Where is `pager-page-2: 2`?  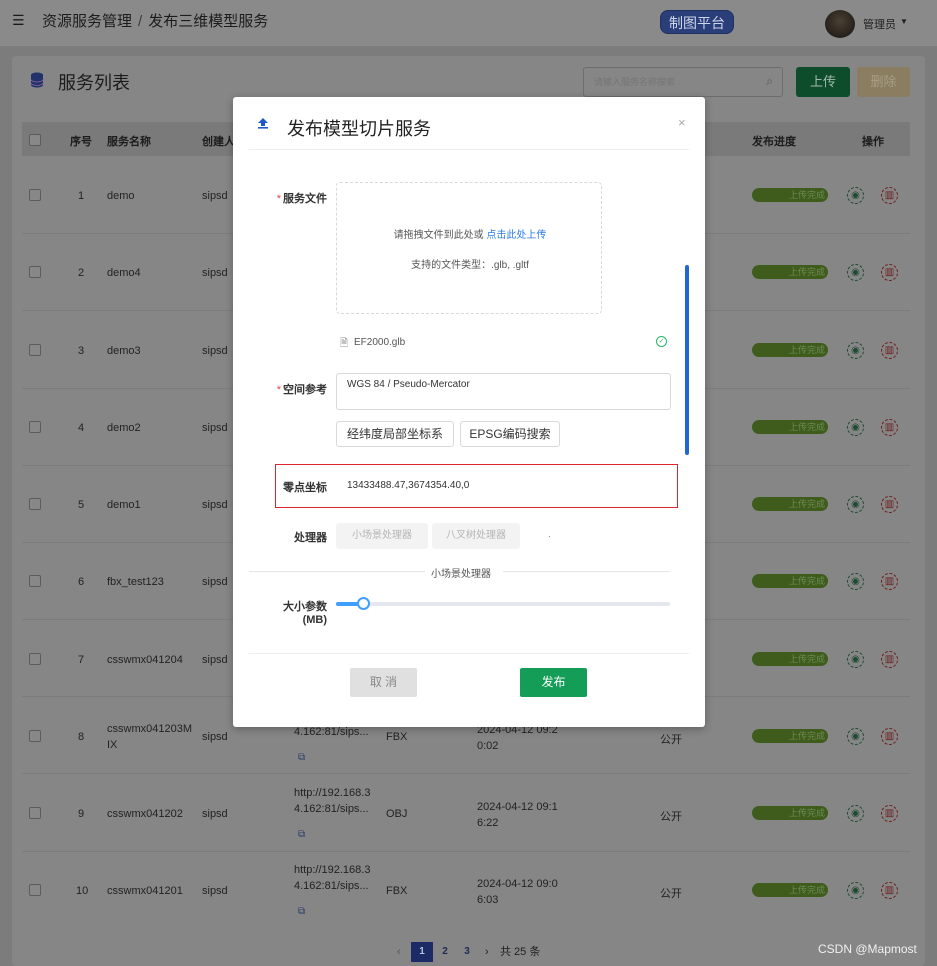
pager-page-2: 2 is located at coordinates (445, 952).